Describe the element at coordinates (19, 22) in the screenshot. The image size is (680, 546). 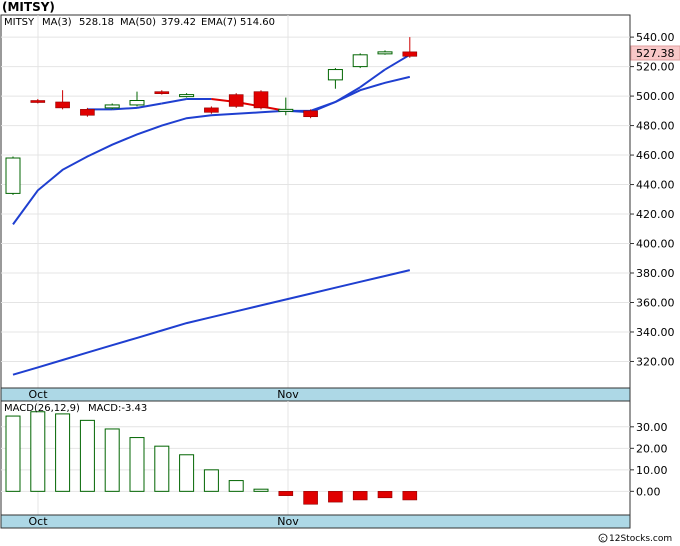
I see `ticker-label: MITSY` at that location.